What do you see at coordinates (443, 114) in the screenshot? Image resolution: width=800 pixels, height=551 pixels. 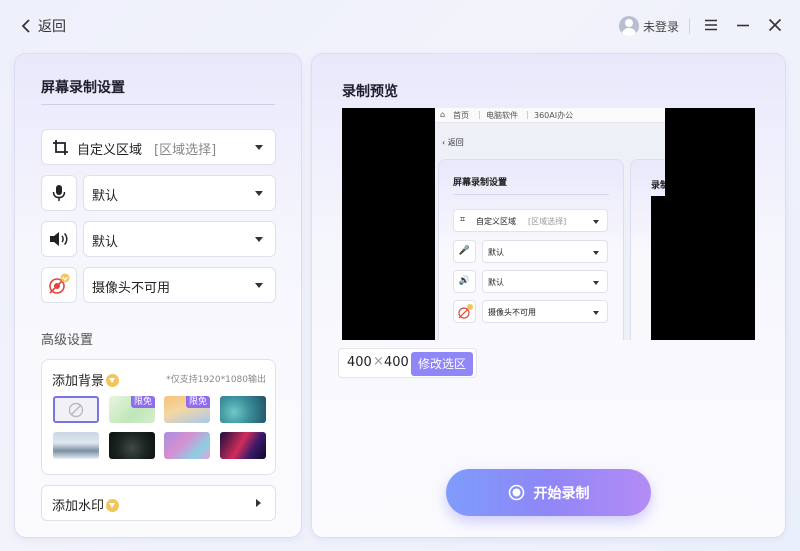 I see `preview-home-icon: ⌂` at bounding box center [443, 114].